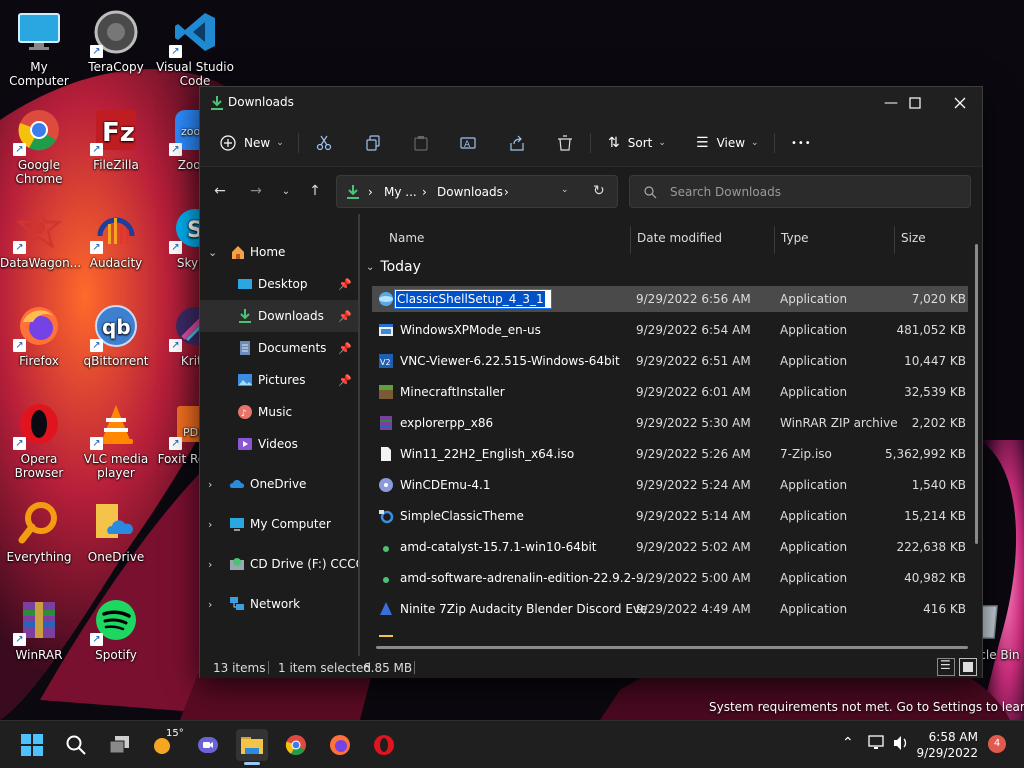  What do you see at coordinates (672, 647) in the screenshot?
I see `horizontal-scrollbar` at bounding box center [672, 647].